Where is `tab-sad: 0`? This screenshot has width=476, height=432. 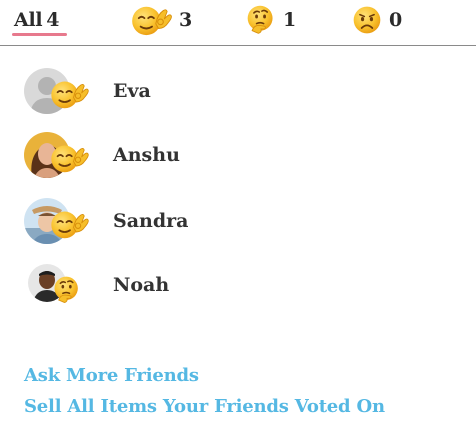 tab-sad: 0 is located at coordinates (376, 20).